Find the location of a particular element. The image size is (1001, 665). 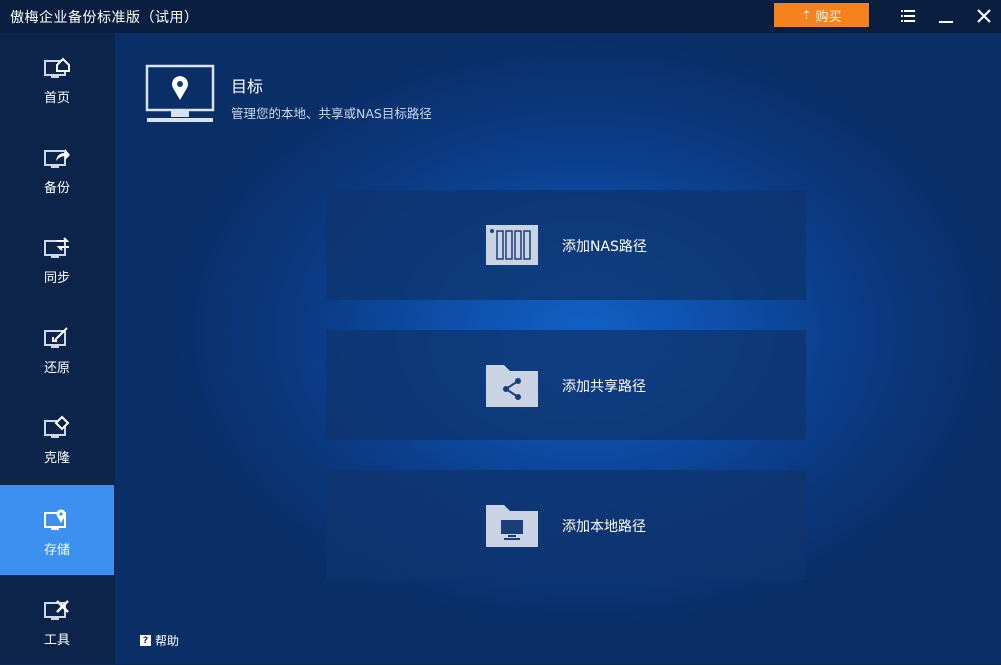

page-title: 目标 is located at coordinates (247, 86).